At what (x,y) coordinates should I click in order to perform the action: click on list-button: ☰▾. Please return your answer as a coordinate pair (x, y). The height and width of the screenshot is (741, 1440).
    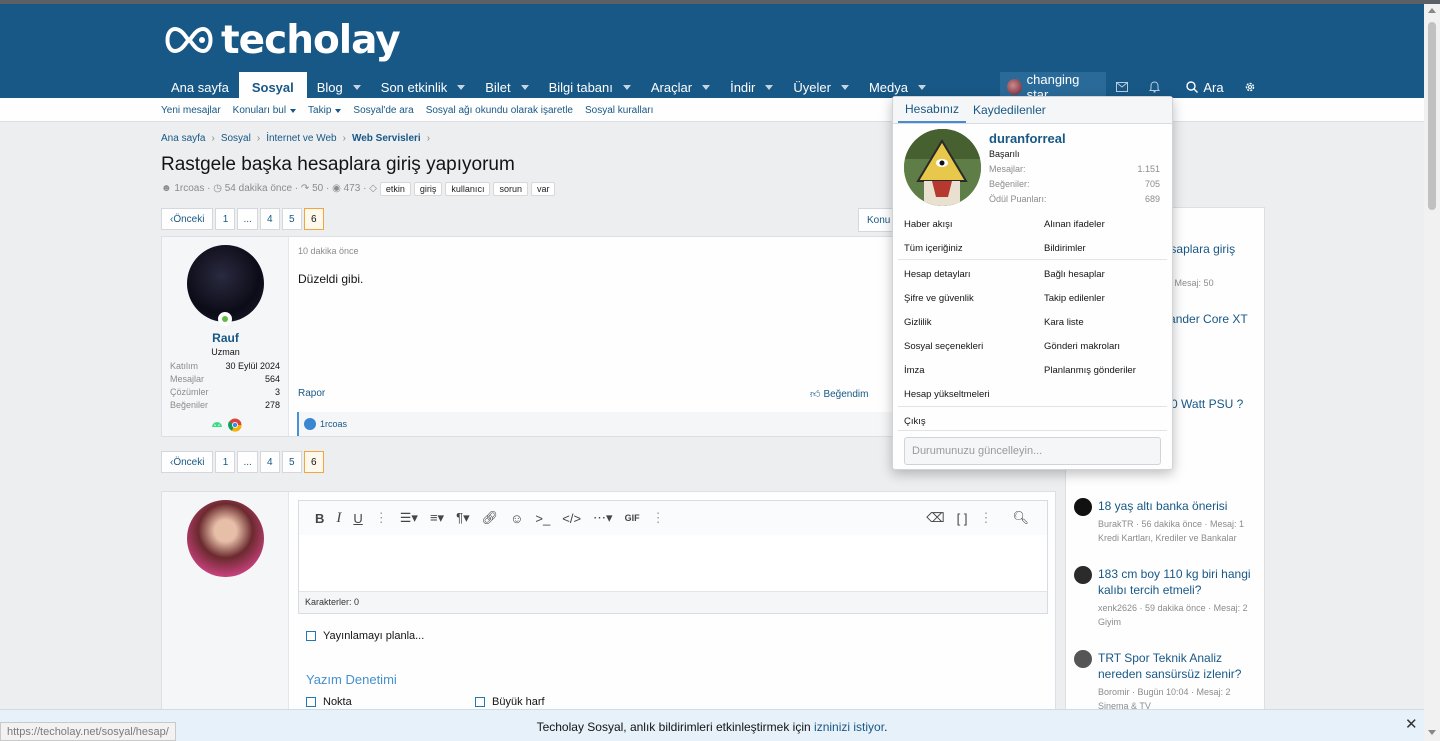
    Looking at the image, I should click on (409, 518).